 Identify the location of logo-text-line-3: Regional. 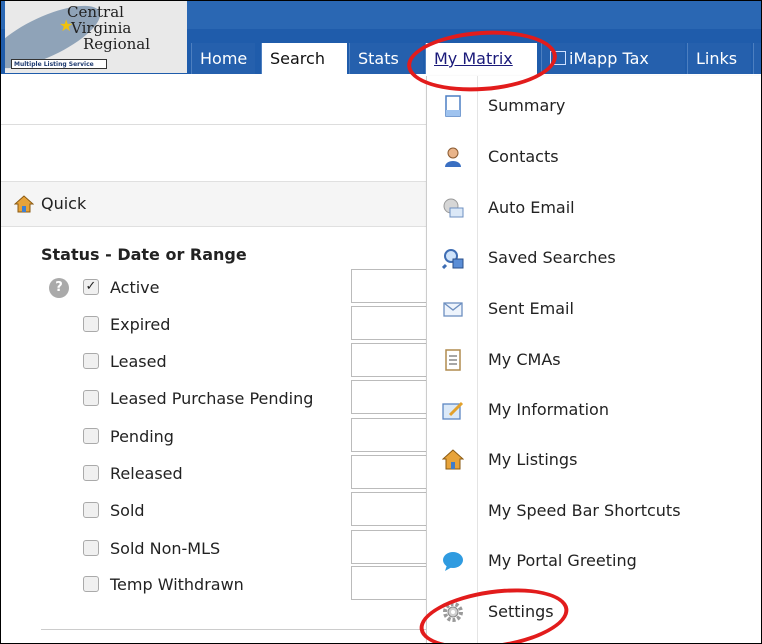
(117, 44).